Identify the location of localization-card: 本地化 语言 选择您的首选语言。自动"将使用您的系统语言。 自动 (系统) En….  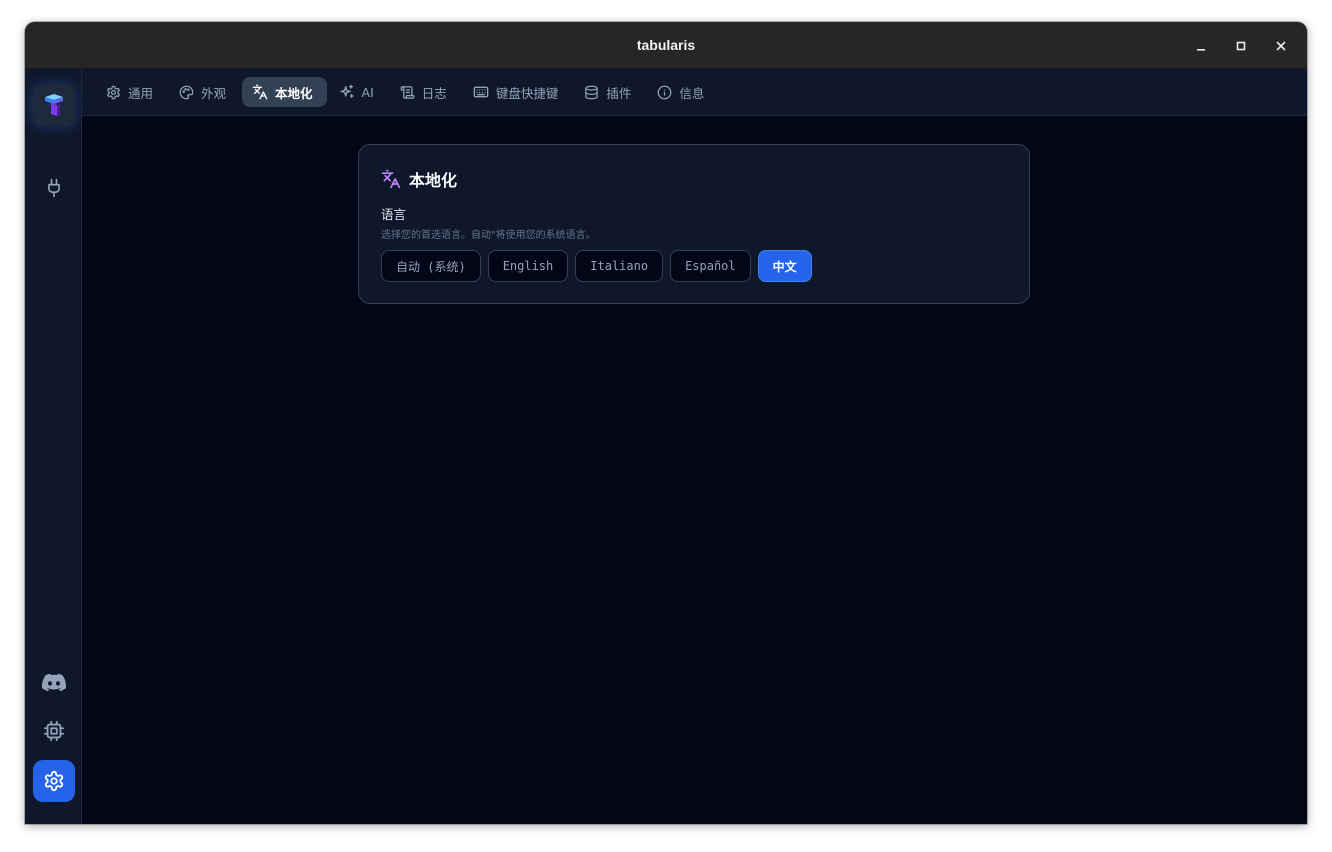
(694, 224).